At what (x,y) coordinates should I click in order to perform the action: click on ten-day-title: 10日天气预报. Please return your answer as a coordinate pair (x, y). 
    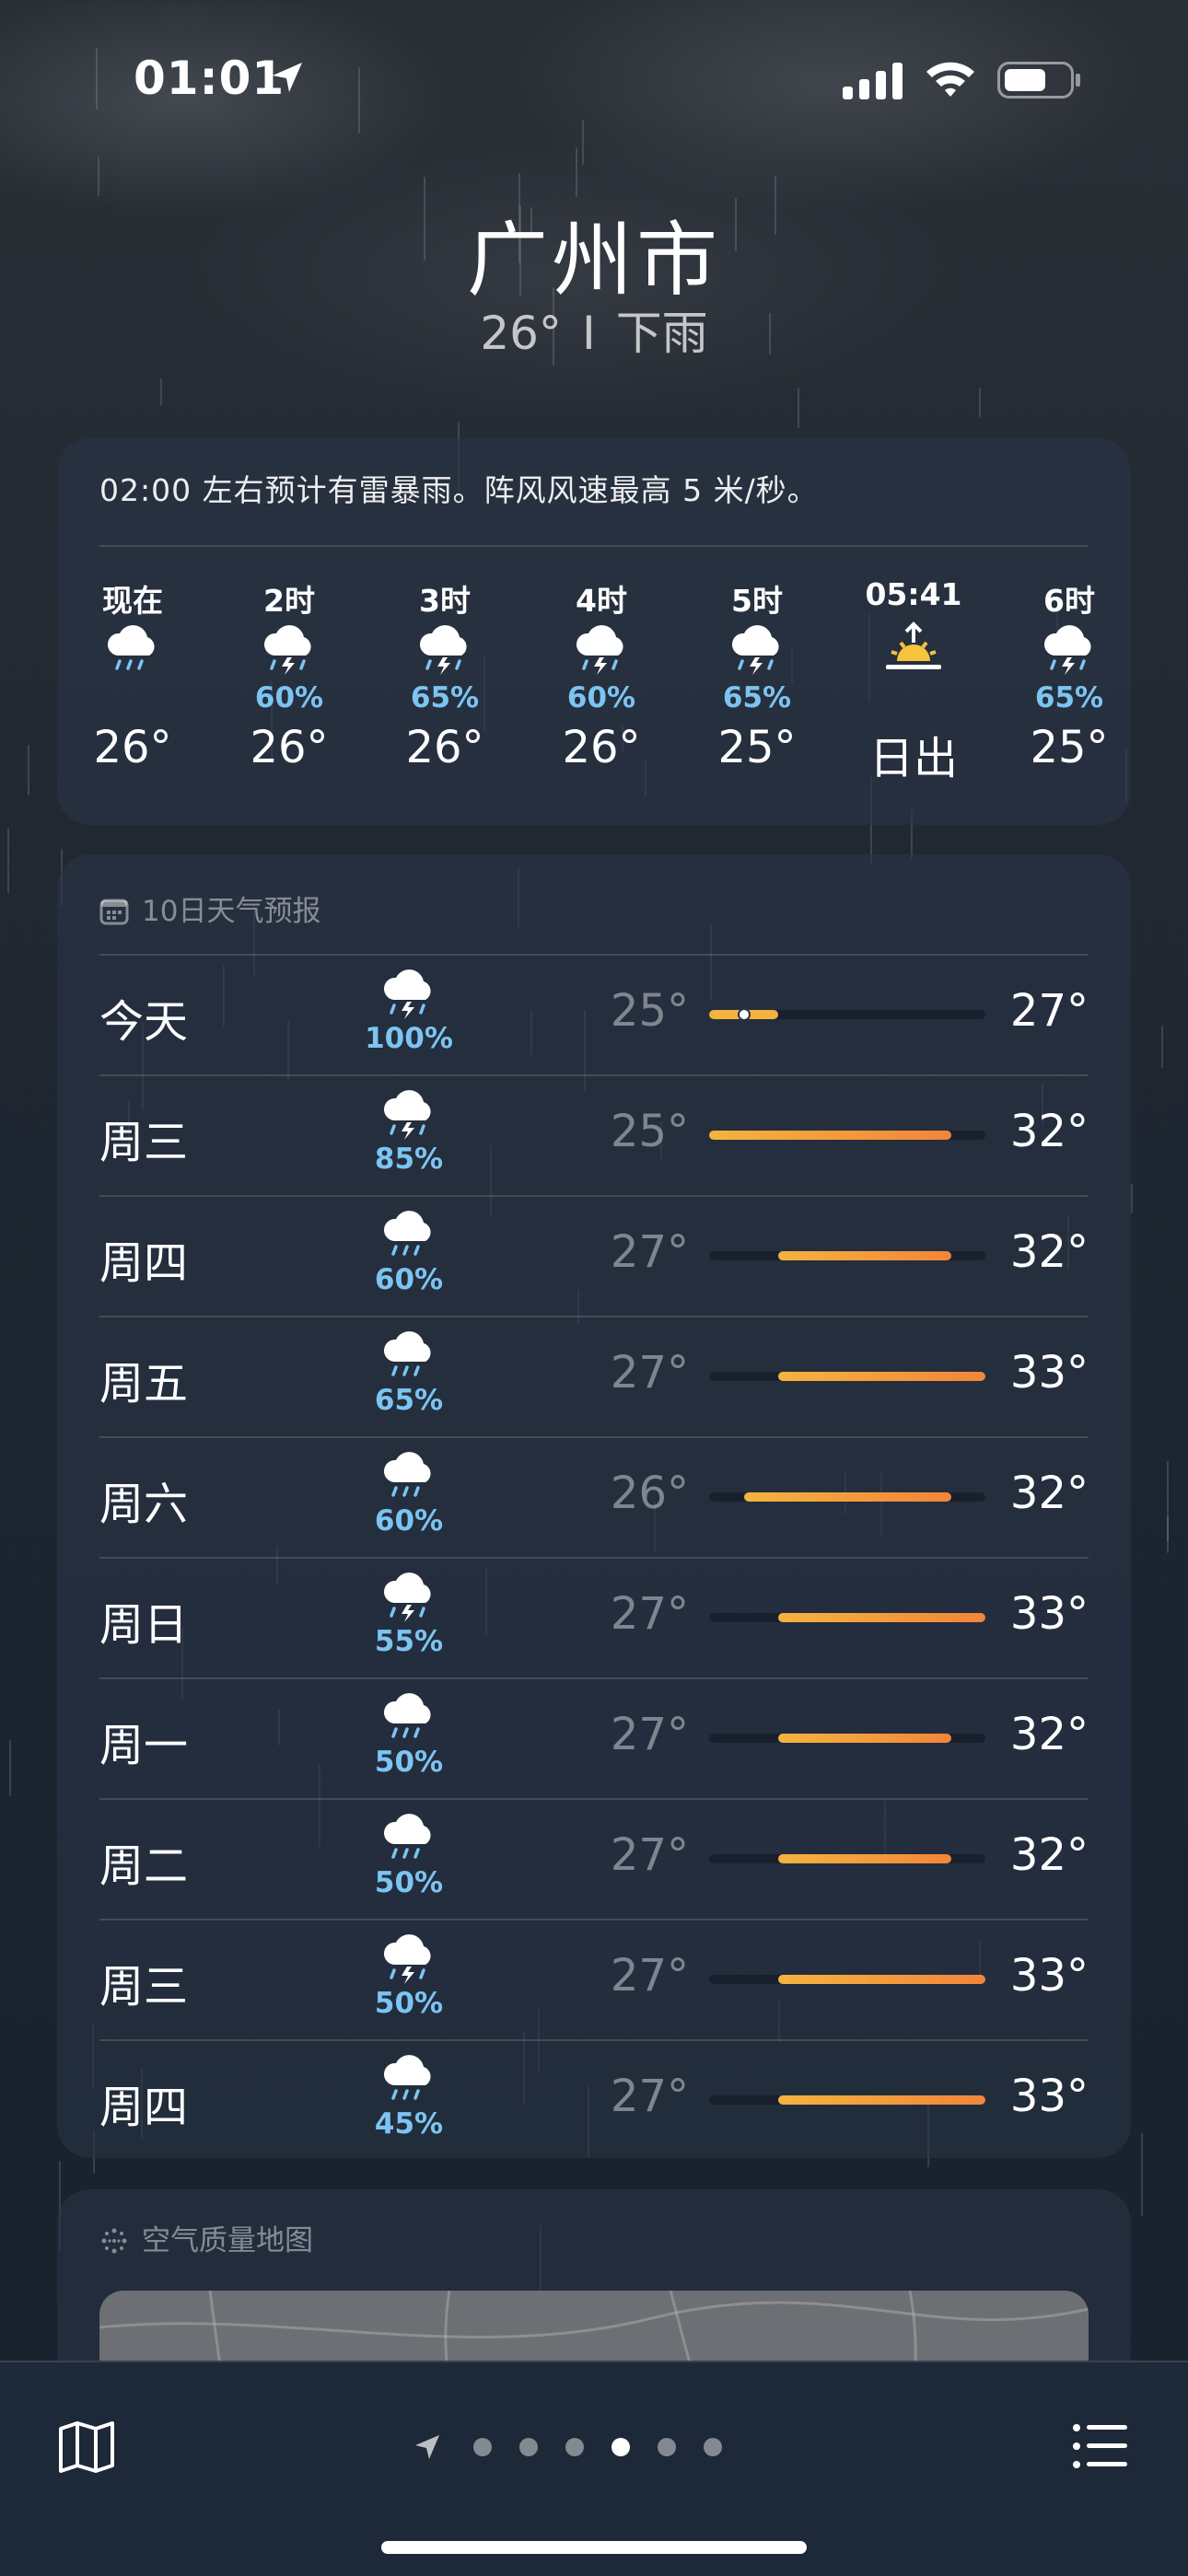
    Looking at the image, I should click on (231, 911).